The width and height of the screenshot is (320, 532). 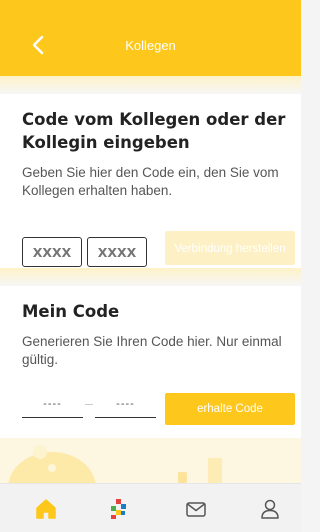 What do you see at coordinates (150, 45) in the screenshot?
I see `page-title: Kollegen` at bounding box center [150, 45].